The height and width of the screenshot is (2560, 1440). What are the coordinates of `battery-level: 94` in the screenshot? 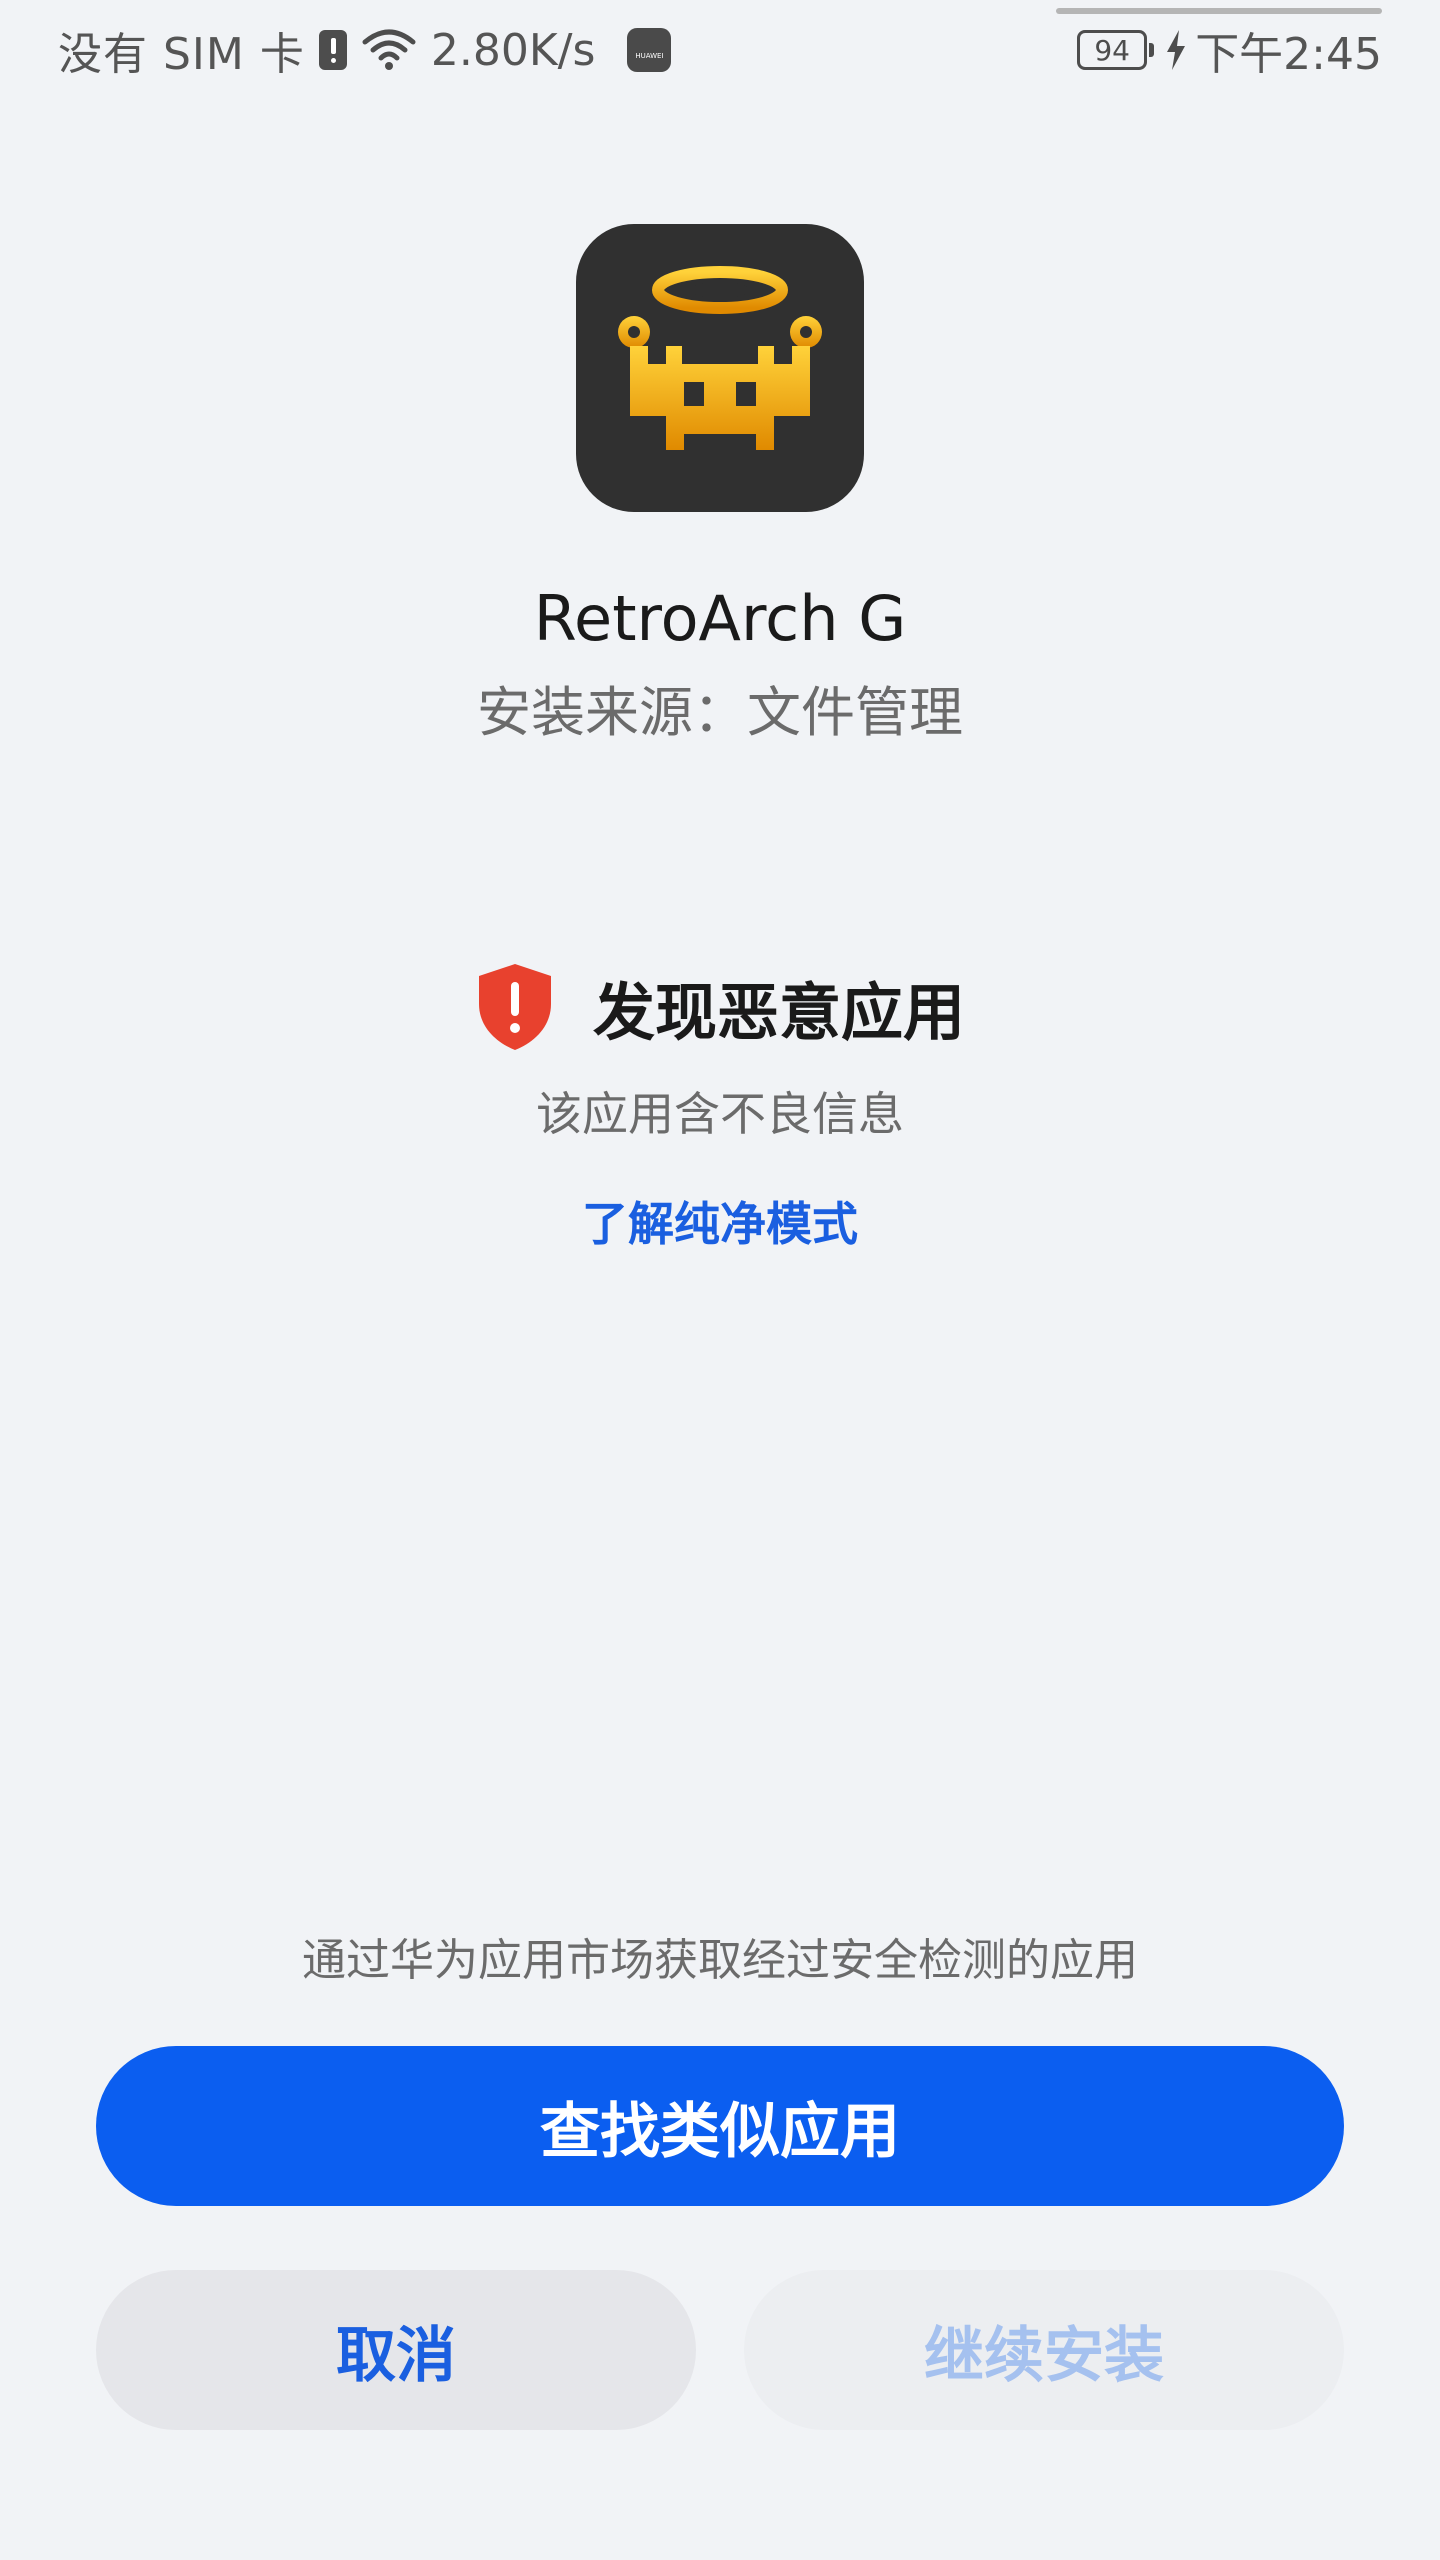 It's located at (1112, 50).